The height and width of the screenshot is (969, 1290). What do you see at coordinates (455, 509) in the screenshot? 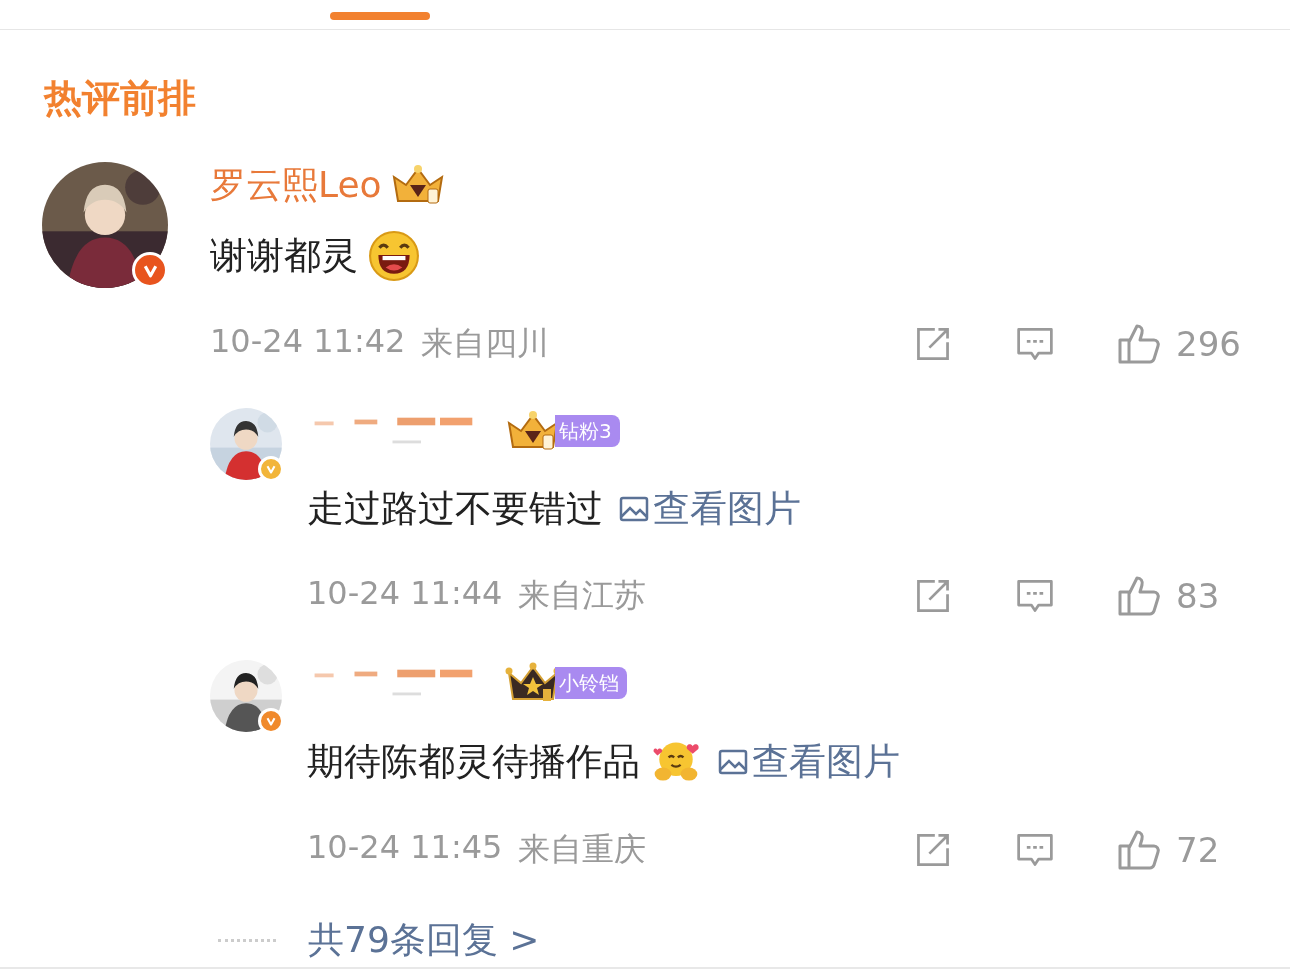
I see `comment-text: 走过路过不要错过` at bounding box center [455, 509].